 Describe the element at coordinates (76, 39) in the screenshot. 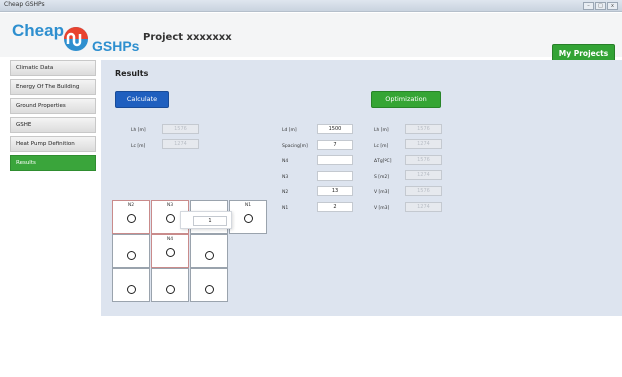

I see `logo-icon` at that location.